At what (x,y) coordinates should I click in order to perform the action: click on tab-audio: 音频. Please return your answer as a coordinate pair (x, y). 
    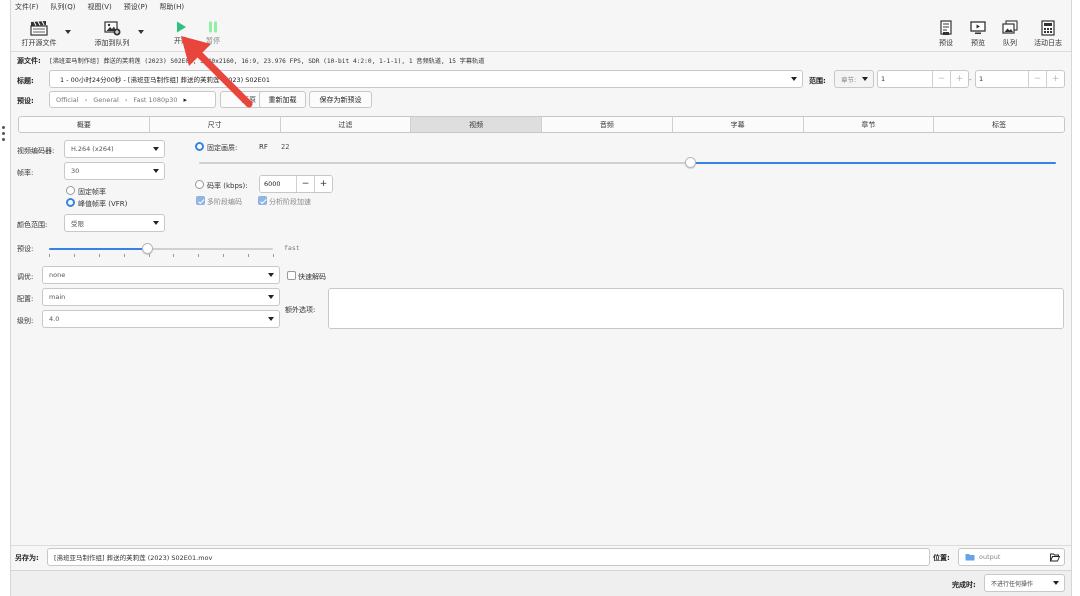
    Looking at the image, I should click on (607, 124).